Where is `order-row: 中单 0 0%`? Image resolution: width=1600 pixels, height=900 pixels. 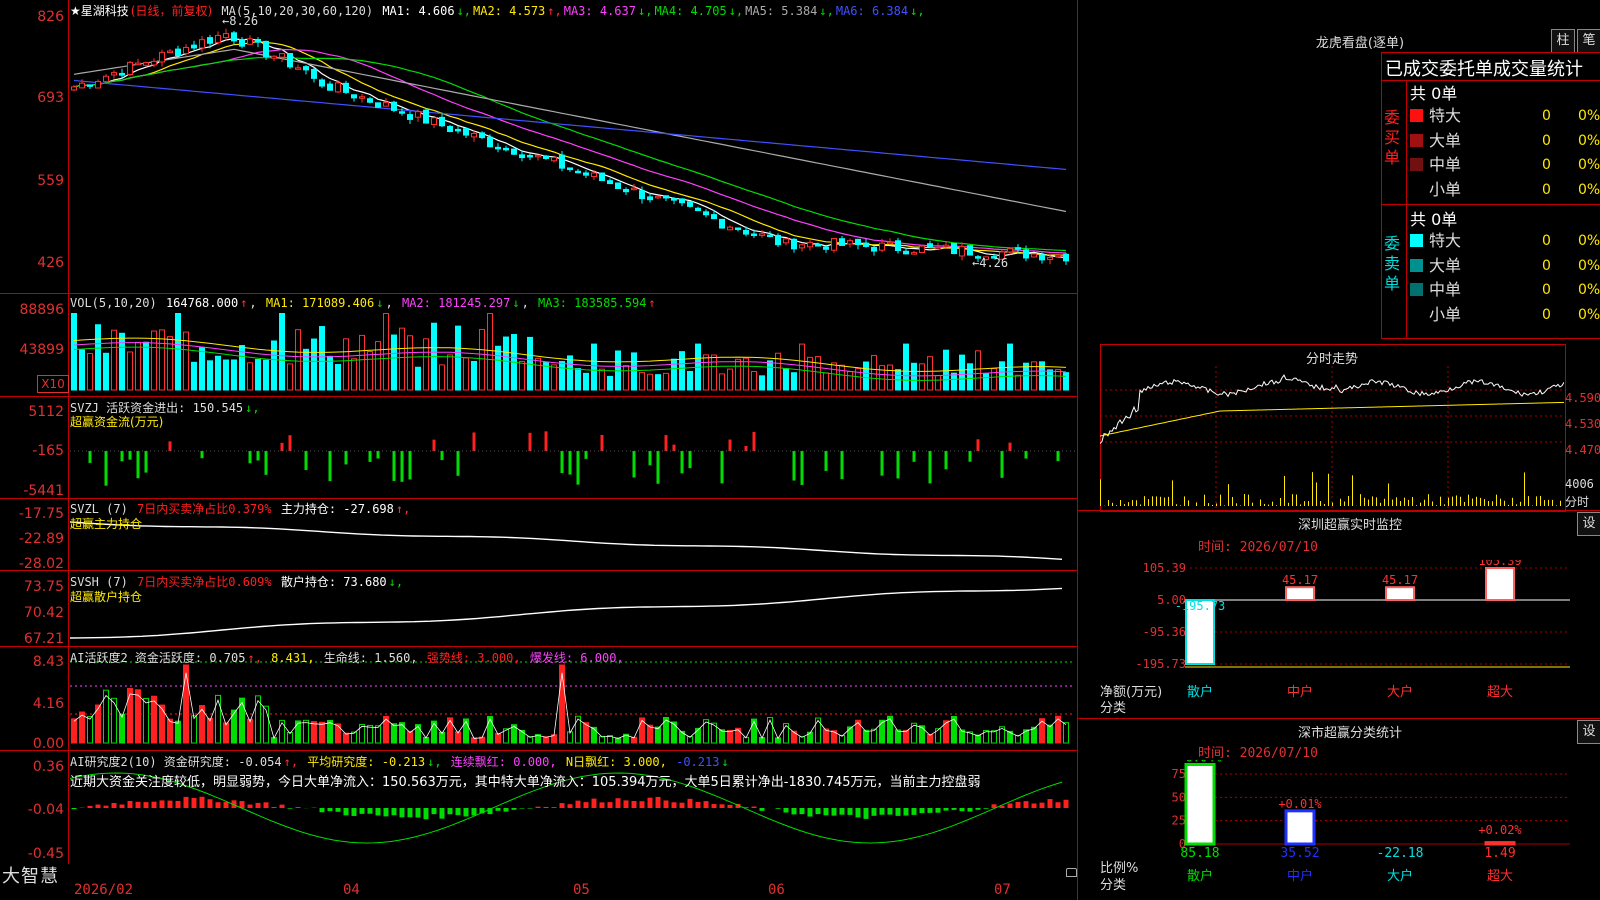 order-row: 中单 0 0% is located at coordinates (1505, 290).